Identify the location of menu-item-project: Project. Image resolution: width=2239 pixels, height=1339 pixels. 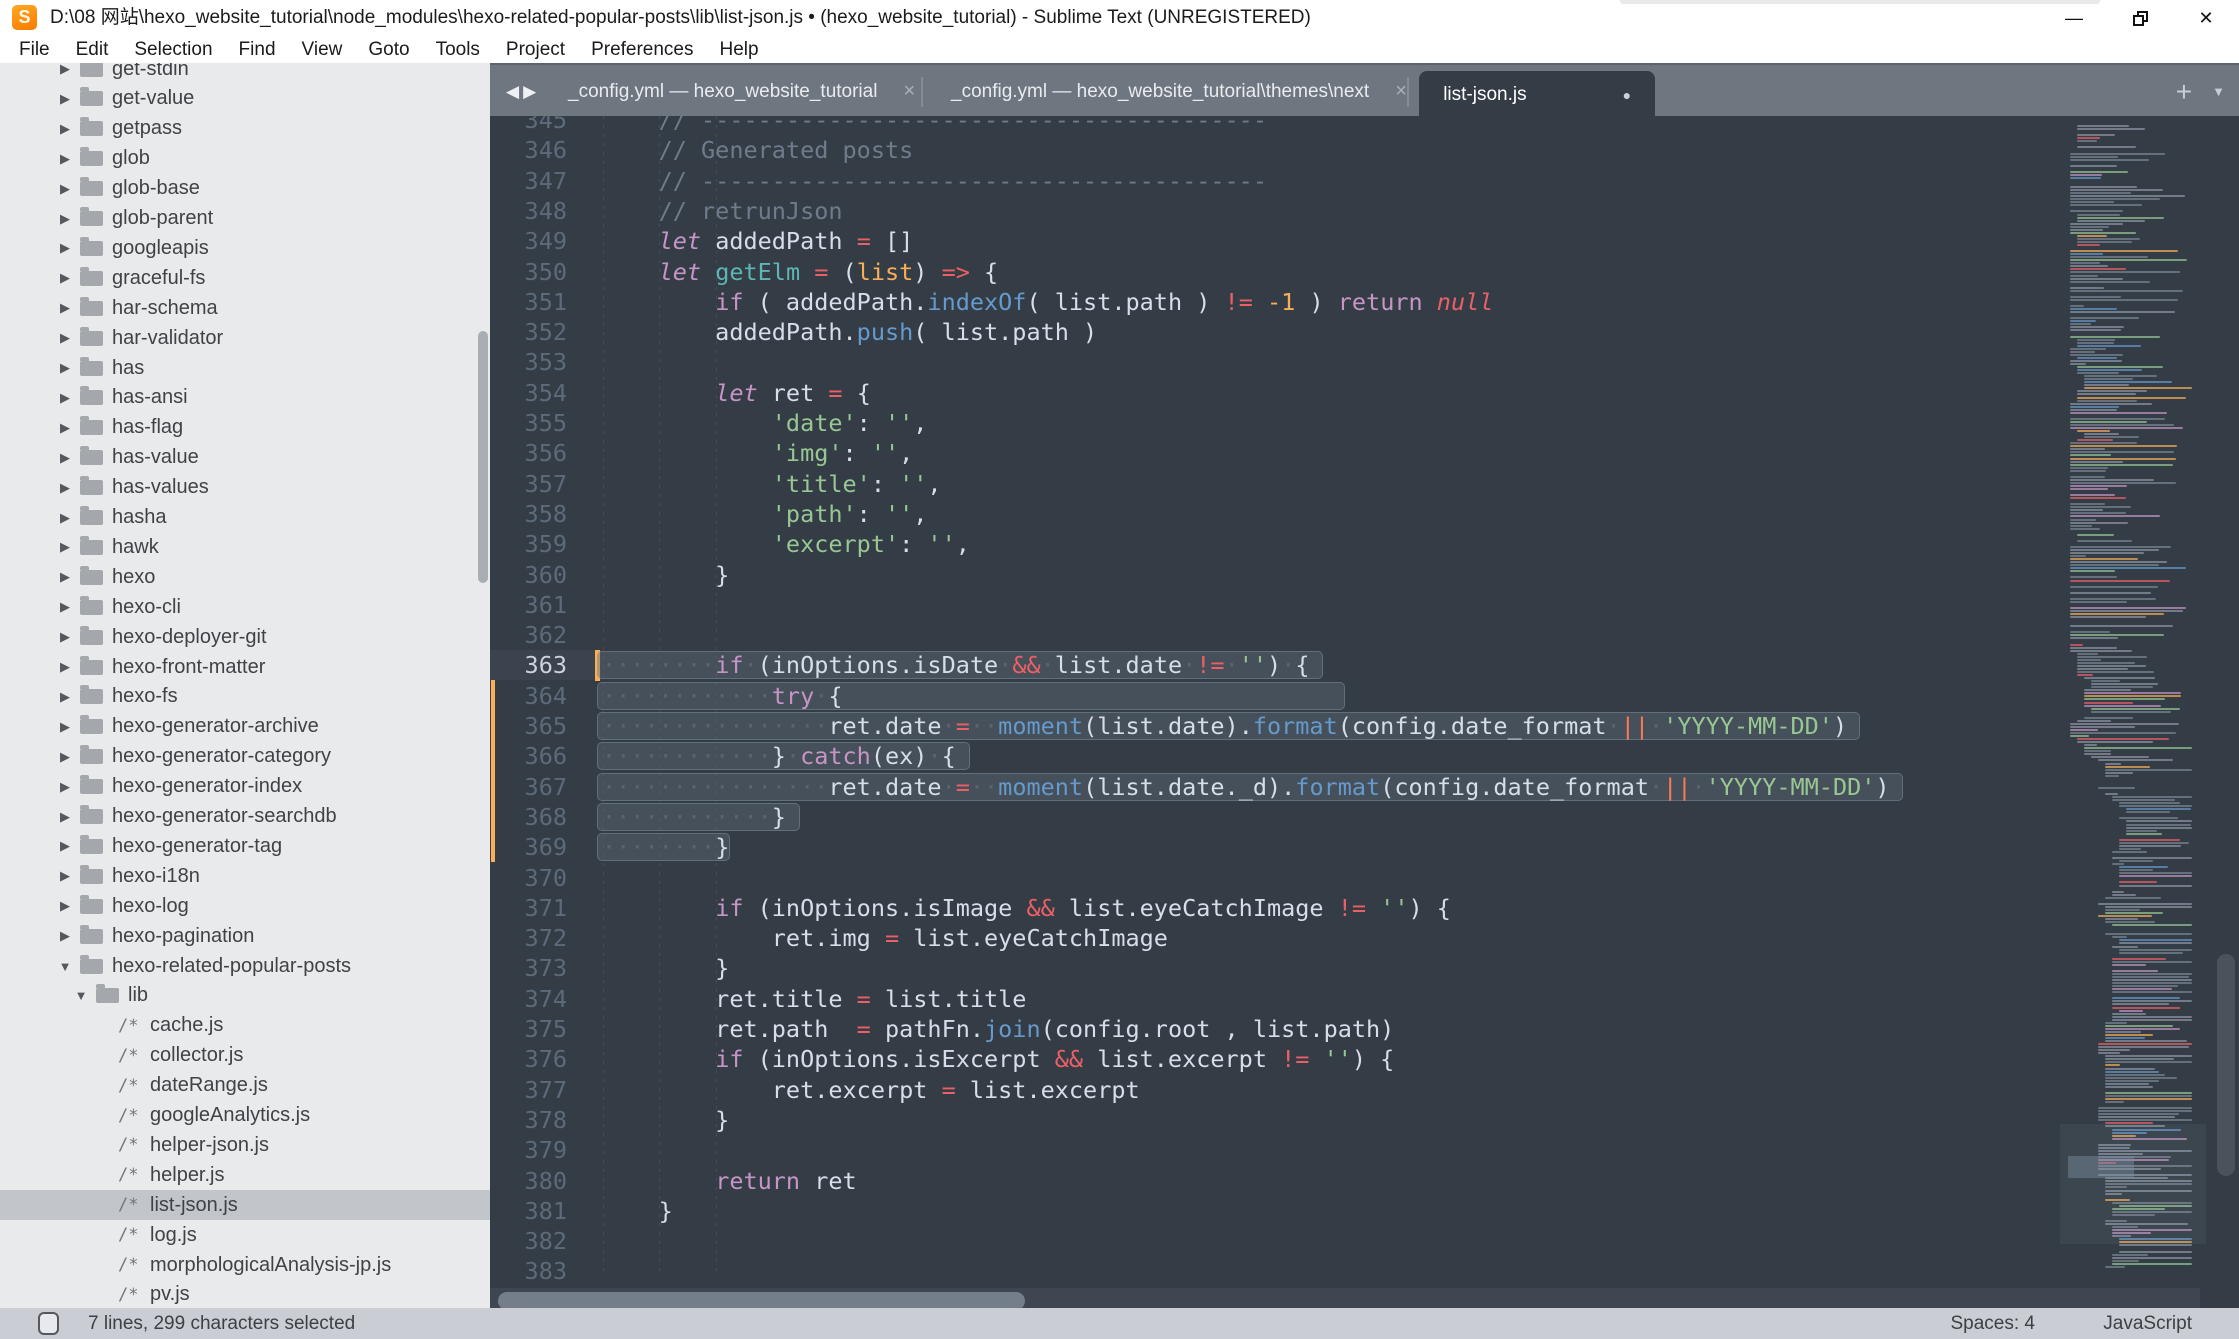
(535, 49).